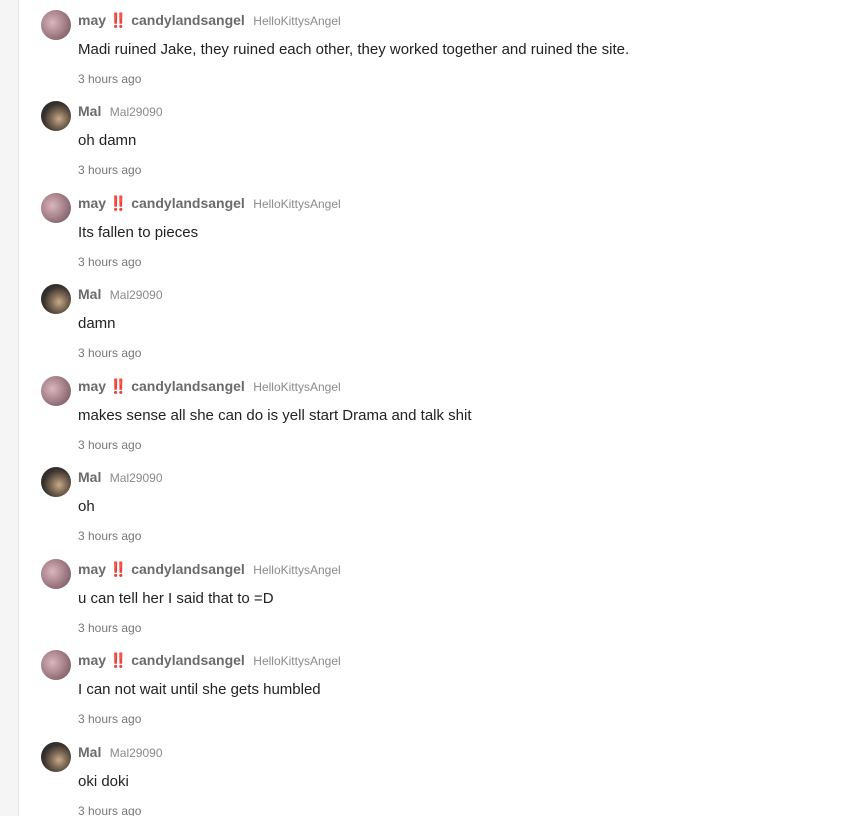 The height and width of the screenshot is (816, 850). I want to click on message-item: Mal Mal29090 oki doki 3 hours ago, so click(436, 774).